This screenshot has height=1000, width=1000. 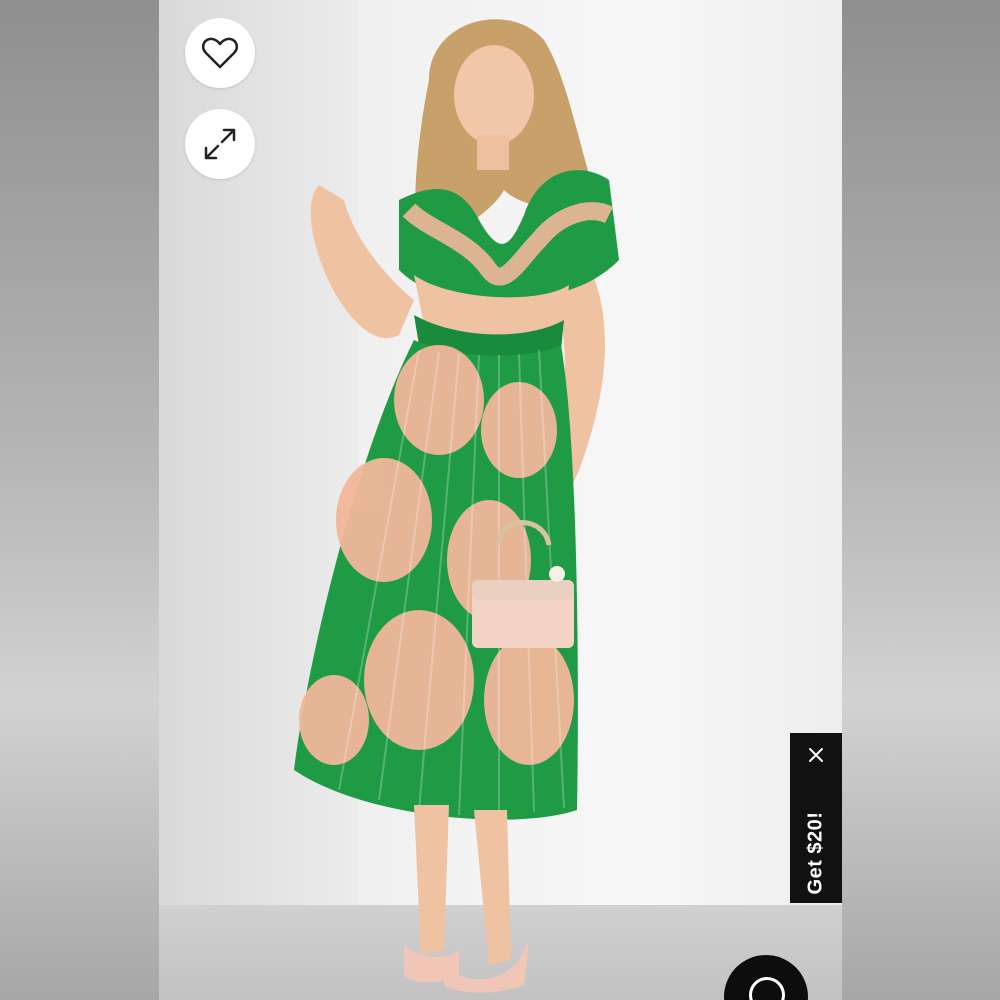 I want to click on expand-image-button, so click(x=220, y=144).